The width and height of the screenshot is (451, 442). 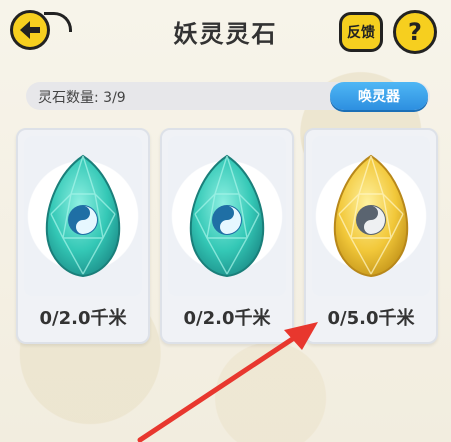 I want to click on gold-gem-icon, so click(x=371, y=216).